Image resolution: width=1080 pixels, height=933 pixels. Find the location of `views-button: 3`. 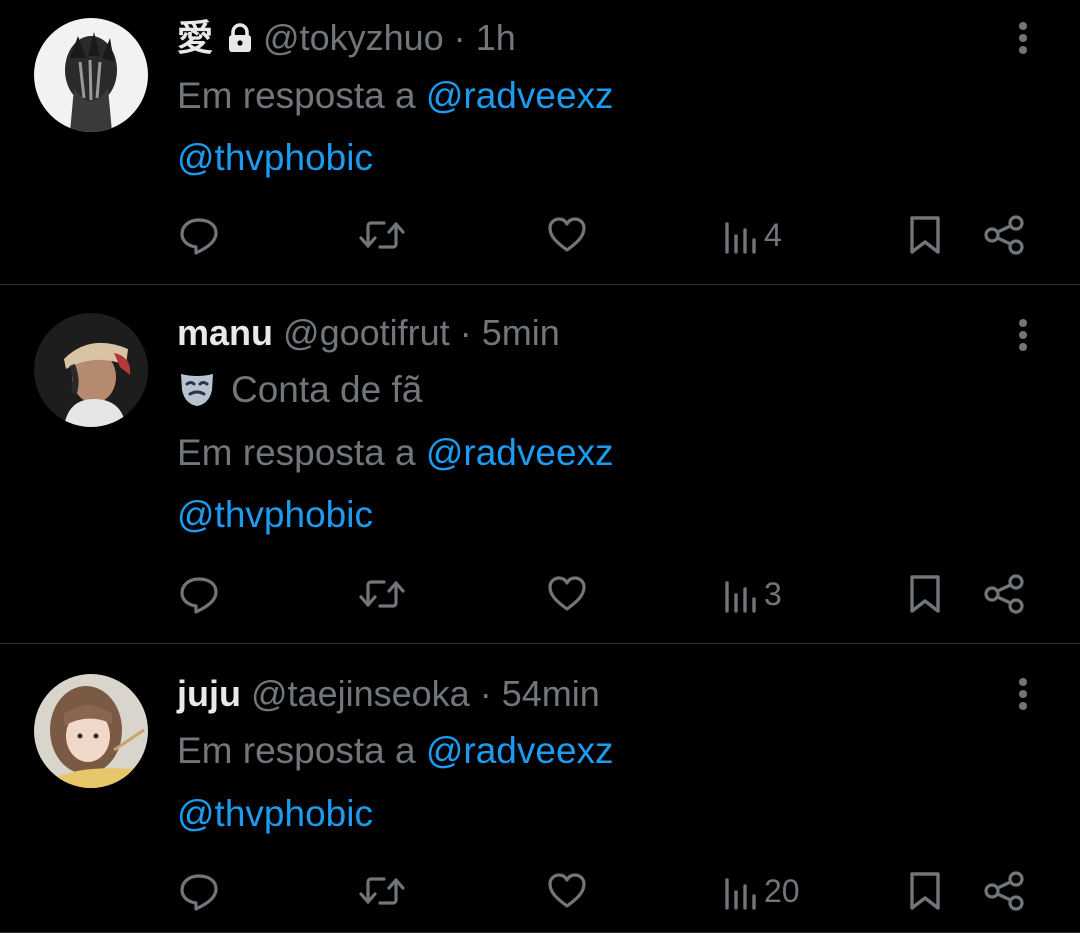

views-button: 3 is located at coordinates (752, 594).